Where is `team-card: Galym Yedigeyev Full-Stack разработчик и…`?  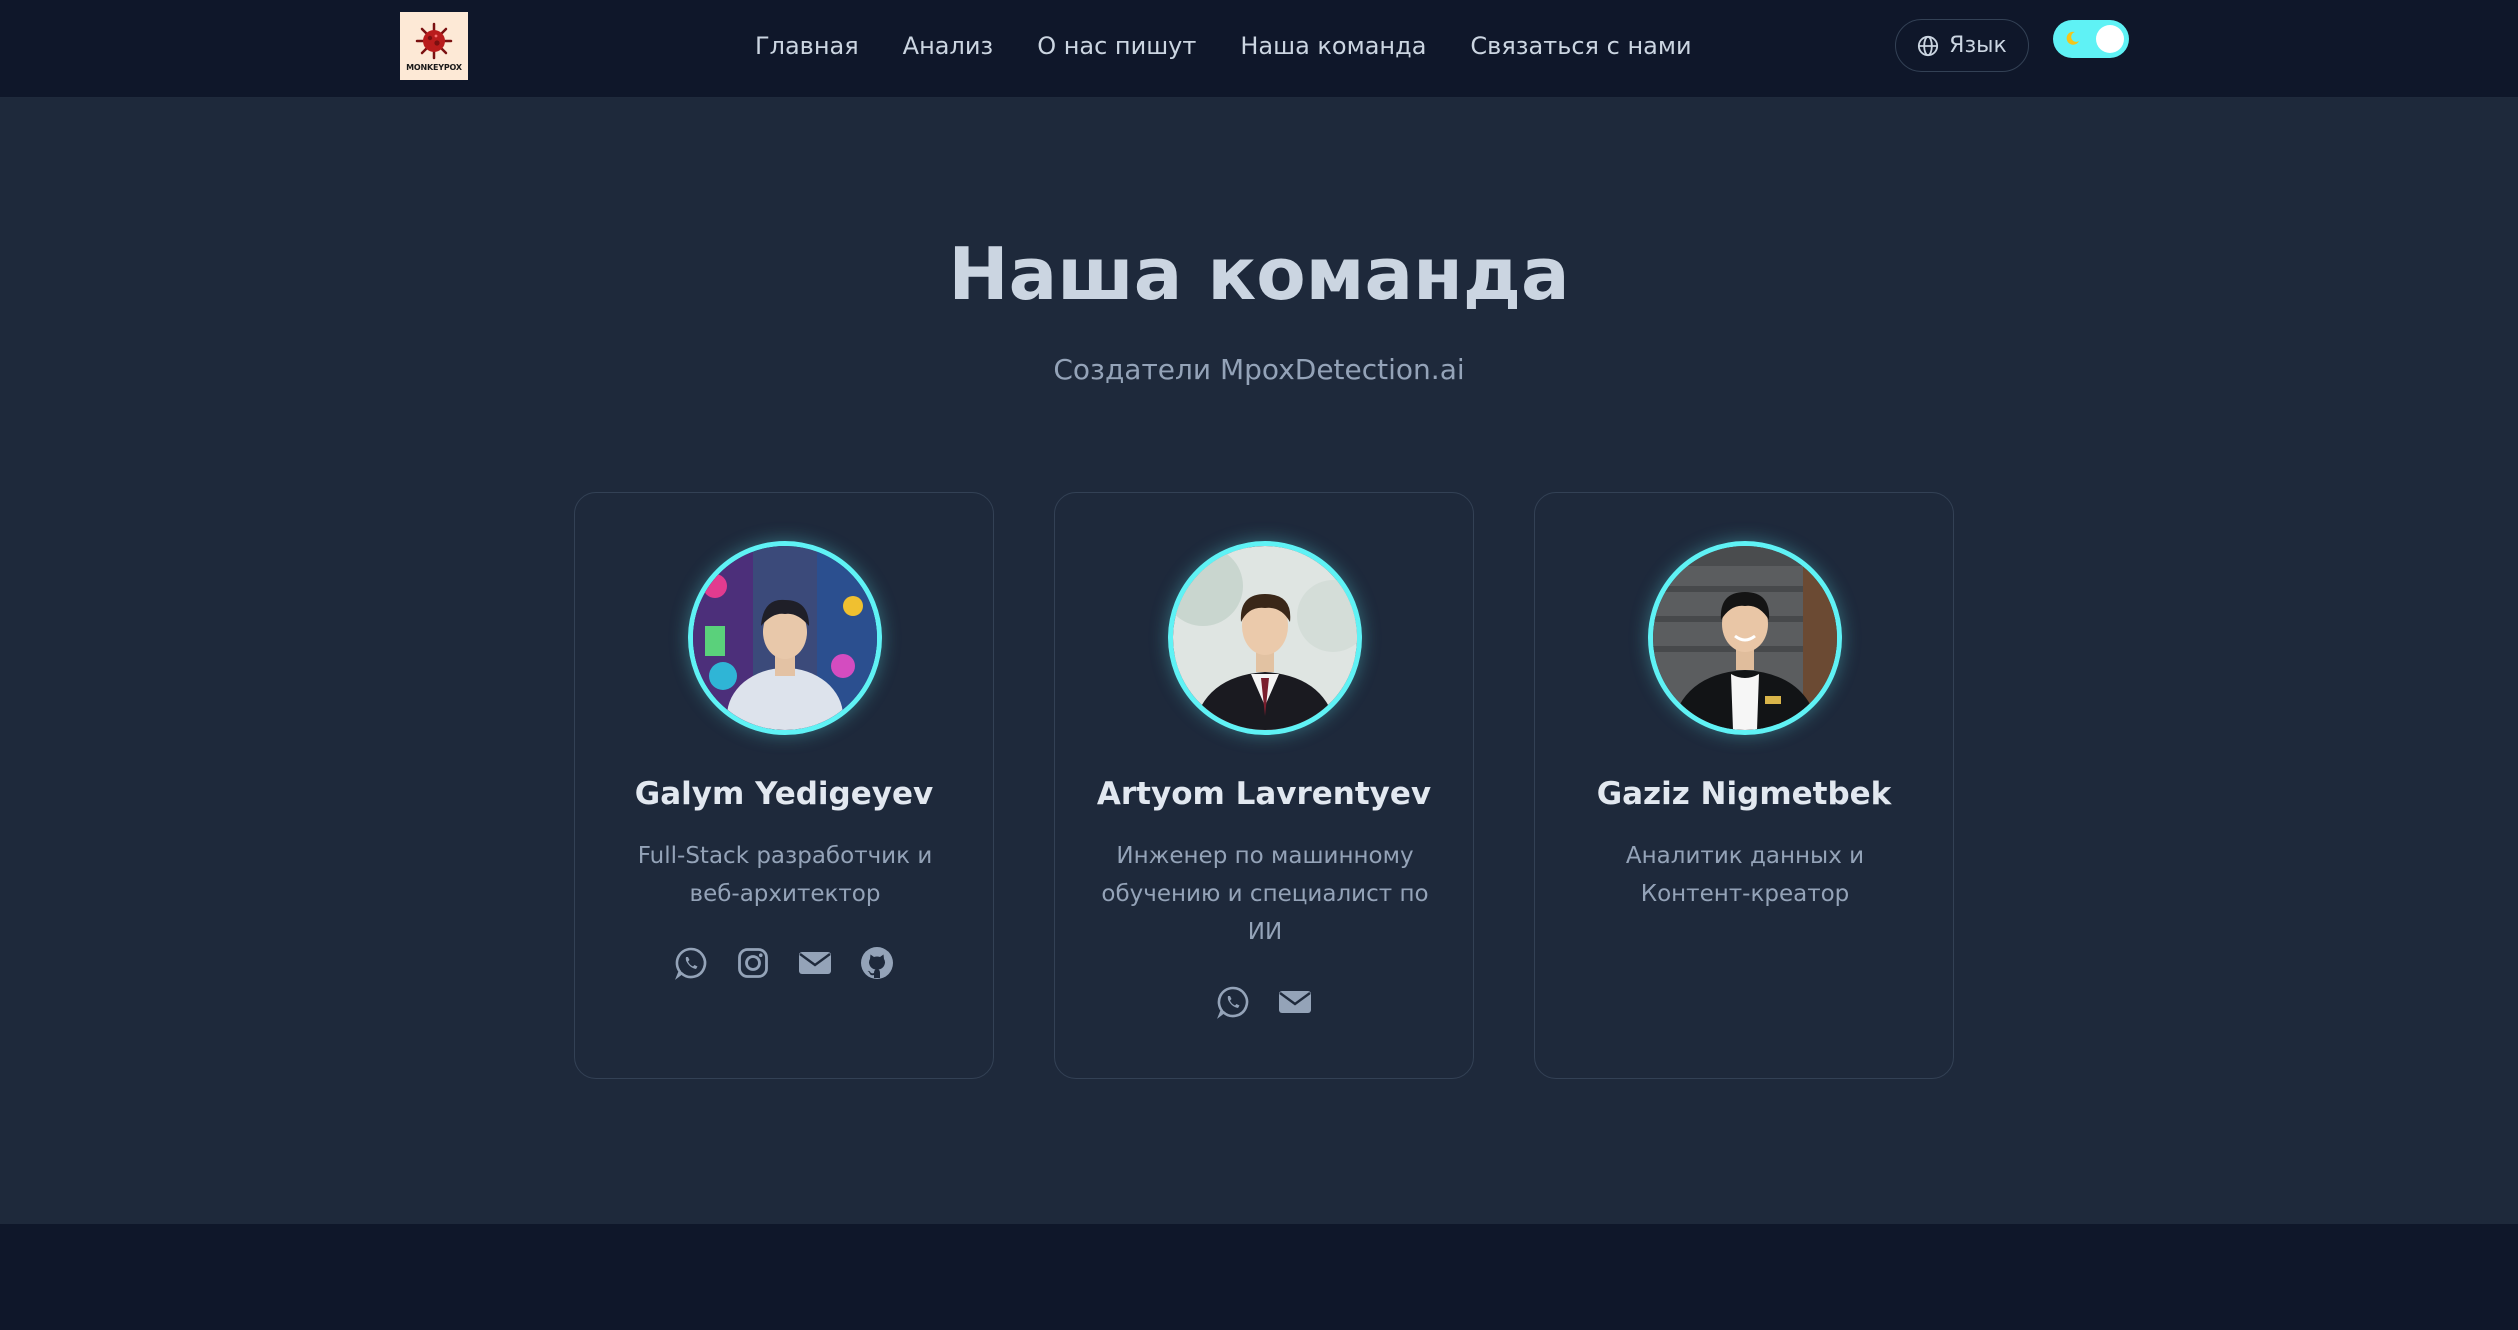
team-card: Galym Yedigeyev Full-Stack разработчик и… is located at coordinates (784, 785).